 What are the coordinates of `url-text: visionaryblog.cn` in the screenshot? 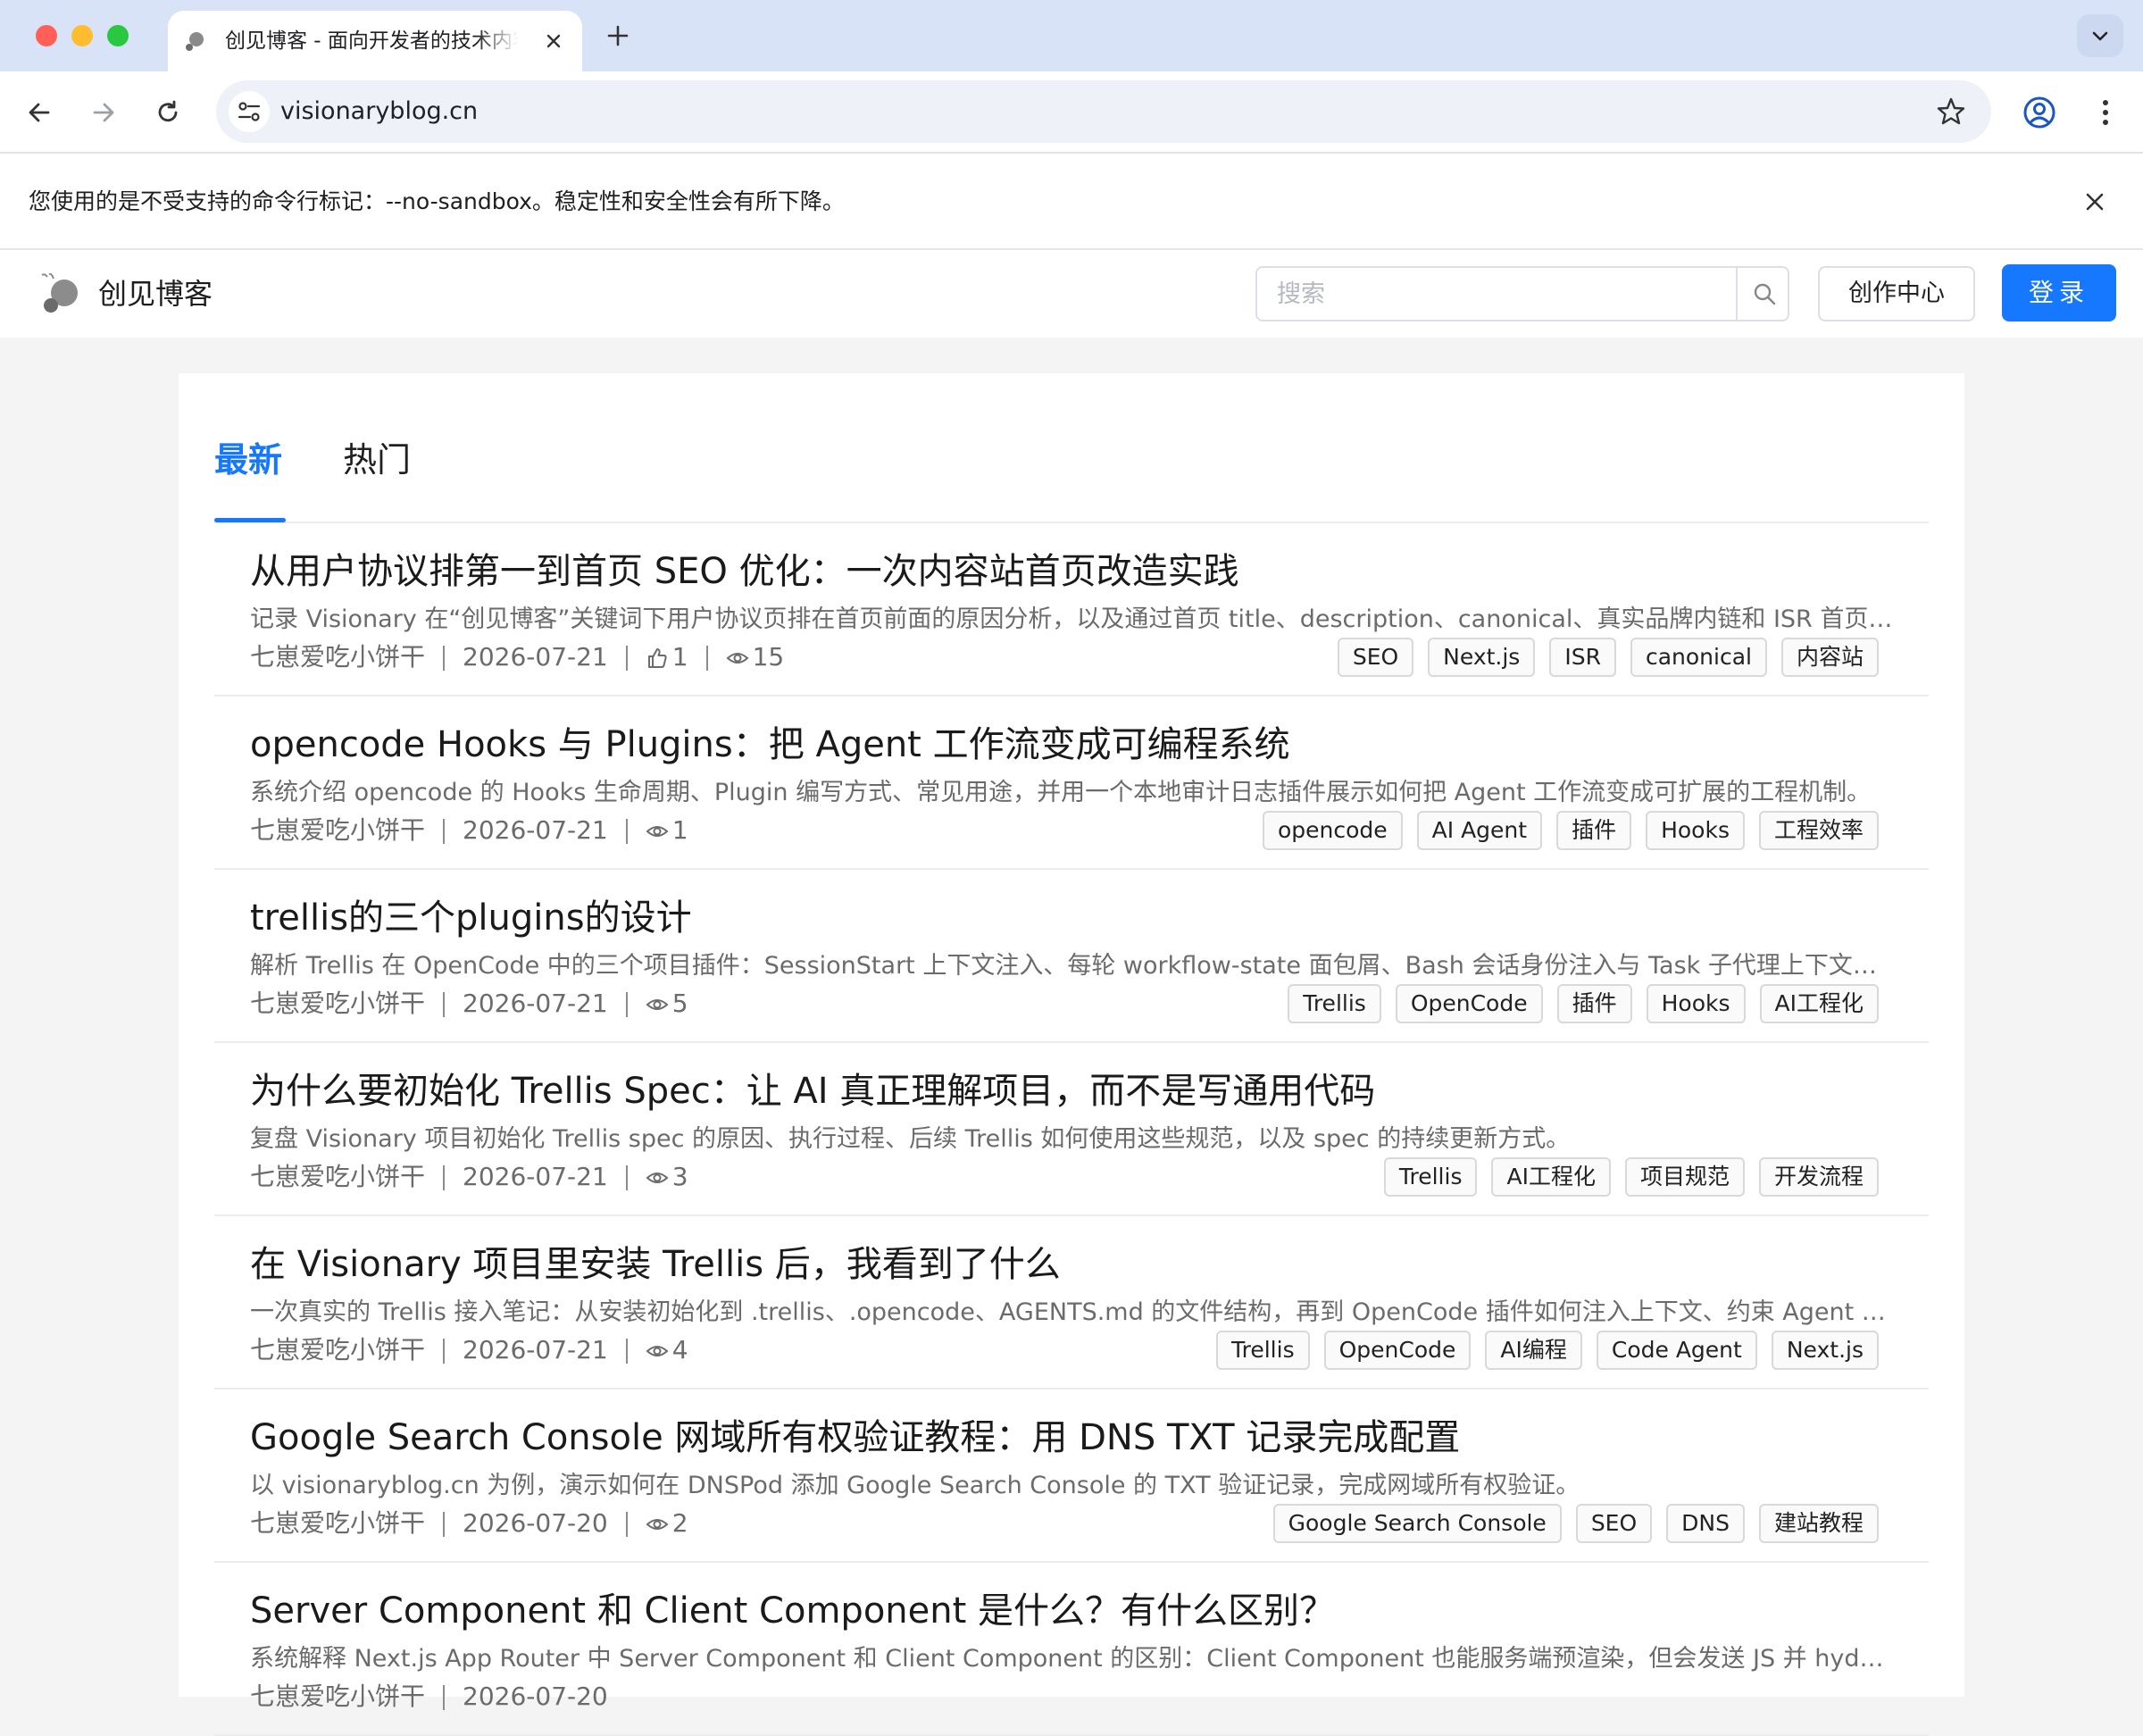 It's located at (379, 111).